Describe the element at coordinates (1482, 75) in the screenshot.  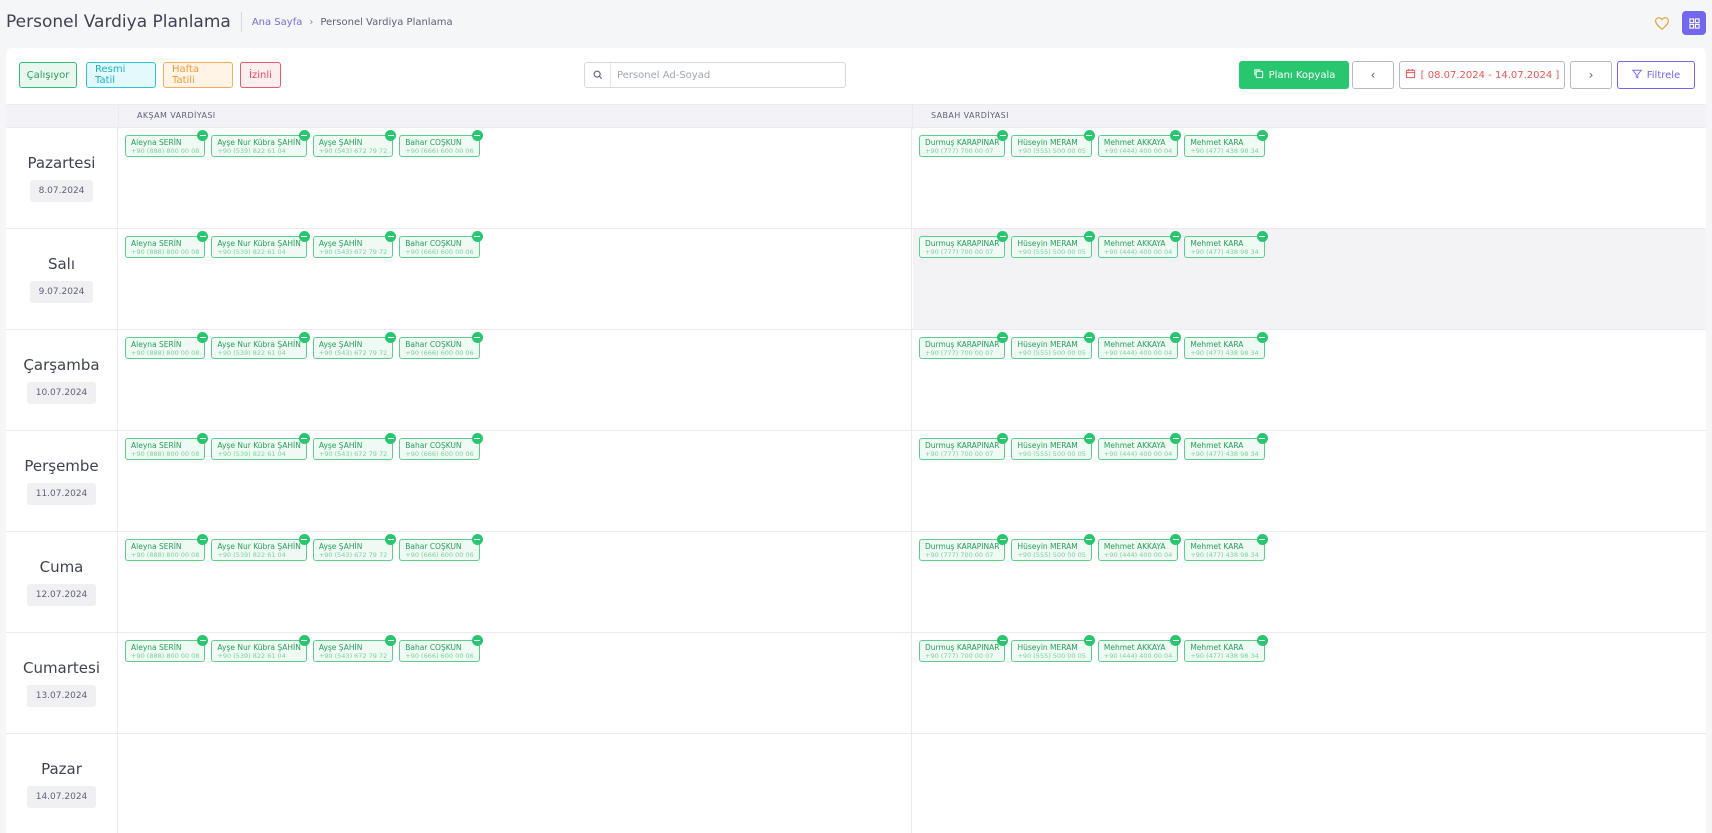
I see `date-range-button: [ 08.07.2024 - 14.07.2024 ]` at that location.